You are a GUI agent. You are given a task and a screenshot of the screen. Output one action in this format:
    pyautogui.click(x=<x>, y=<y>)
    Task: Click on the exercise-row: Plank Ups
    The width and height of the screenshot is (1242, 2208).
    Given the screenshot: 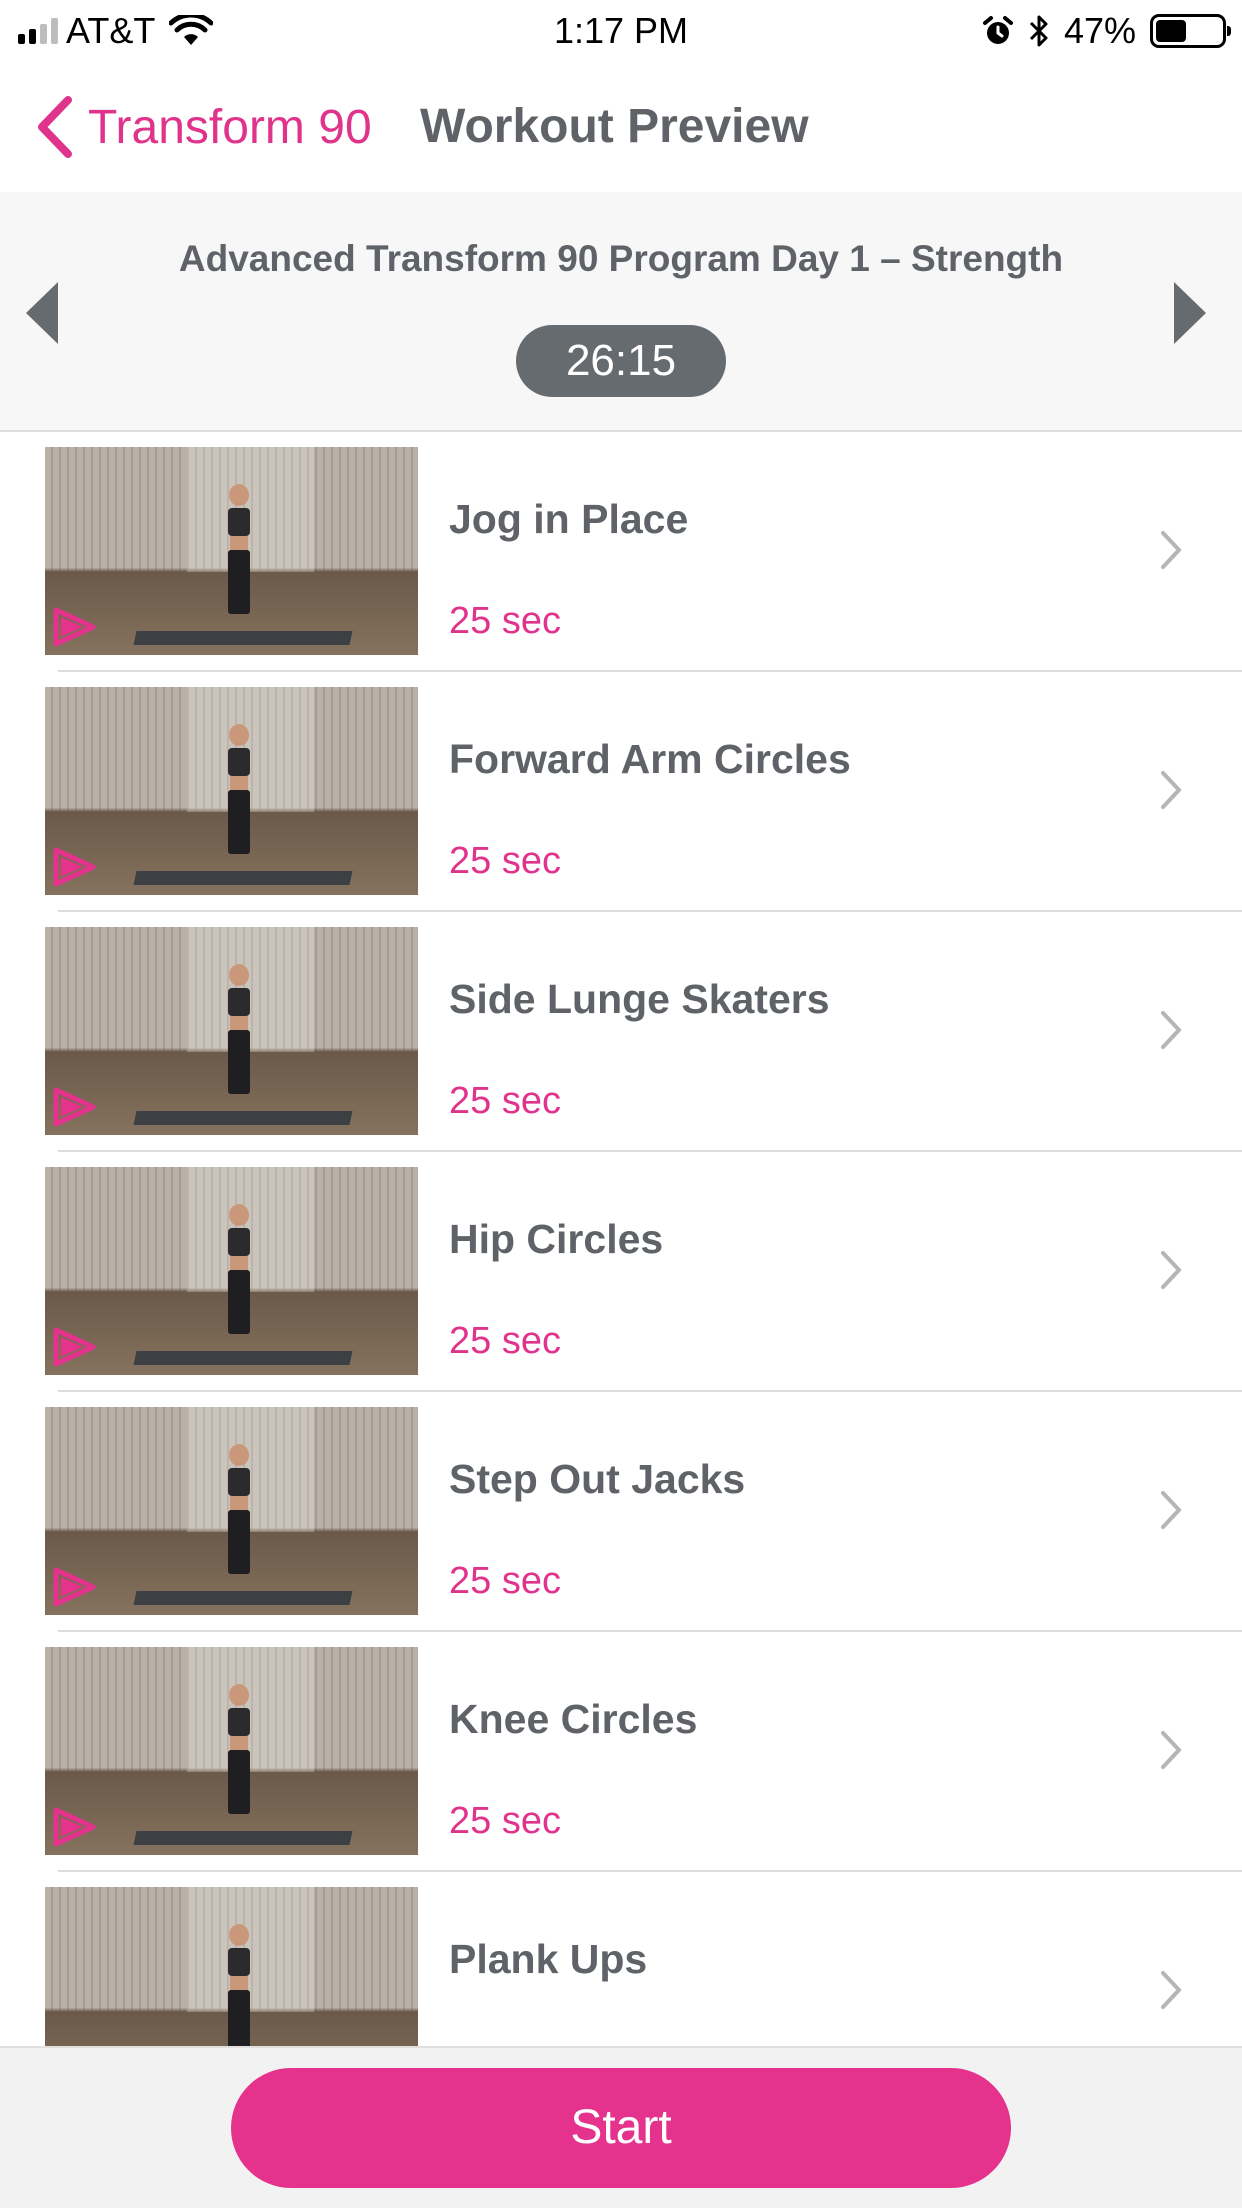 What is the action you would take?
    pyautogui.click(x=621, y=1959)
    